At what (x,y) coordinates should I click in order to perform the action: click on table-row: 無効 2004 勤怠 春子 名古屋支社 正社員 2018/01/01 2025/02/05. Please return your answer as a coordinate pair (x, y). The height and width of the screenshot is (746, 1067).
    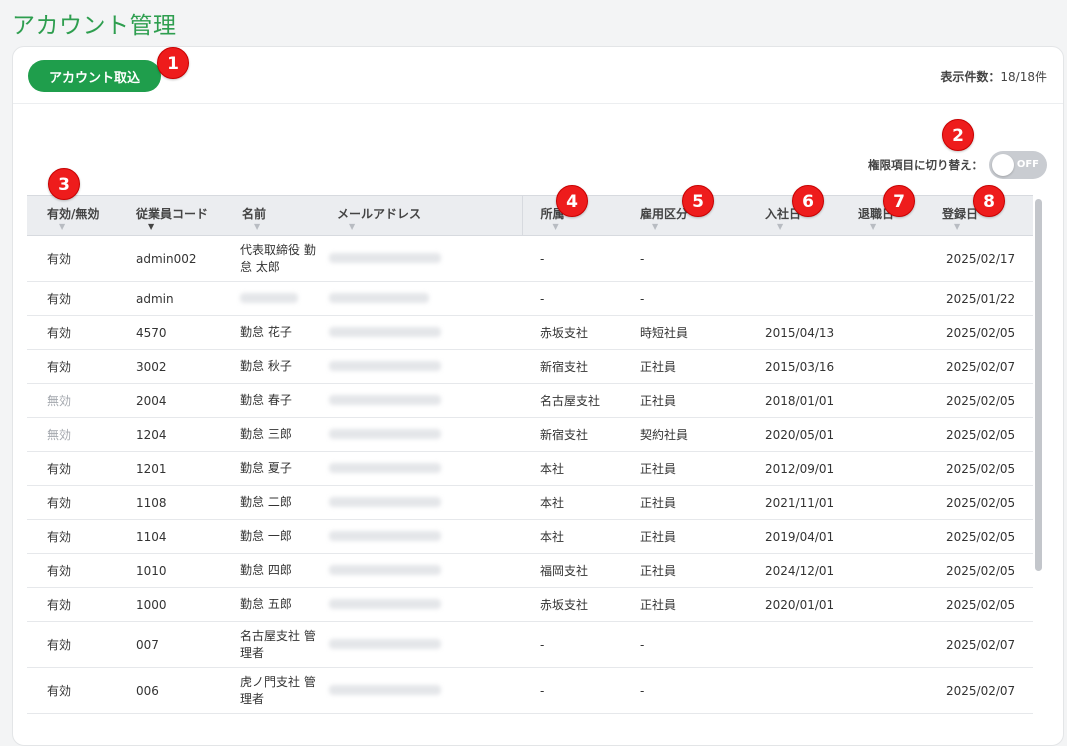
    Looking at the image, I should click on (530, 400).